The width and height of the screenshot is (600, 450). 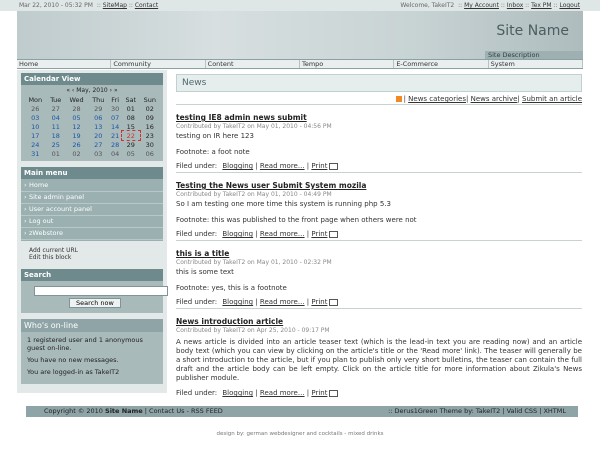 What do you see at coordinates (347, 64) in the screenshot?
I see `nav-tempo: Tempo` at bounding box center [347, 64].